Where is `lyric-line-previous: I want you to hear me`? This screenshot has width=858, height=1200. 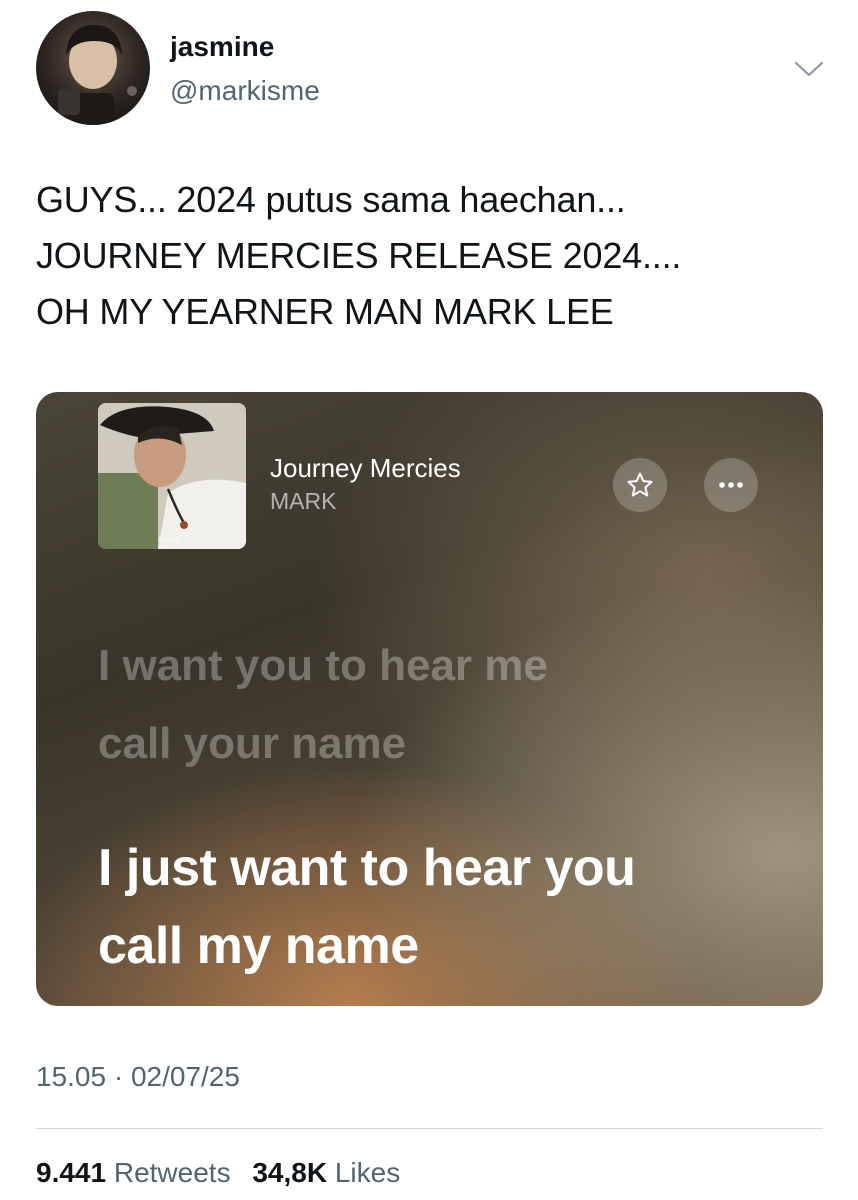
lyric-line-previous: I want you to hear me is located at coordinates (323, 665).